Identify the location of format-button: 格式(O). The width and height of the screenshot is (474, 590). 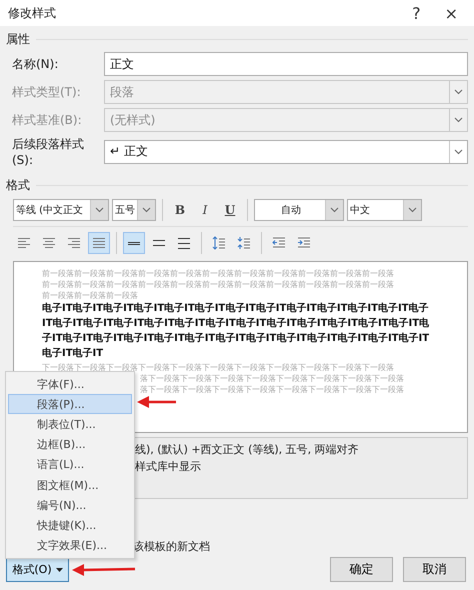
(37, 570).